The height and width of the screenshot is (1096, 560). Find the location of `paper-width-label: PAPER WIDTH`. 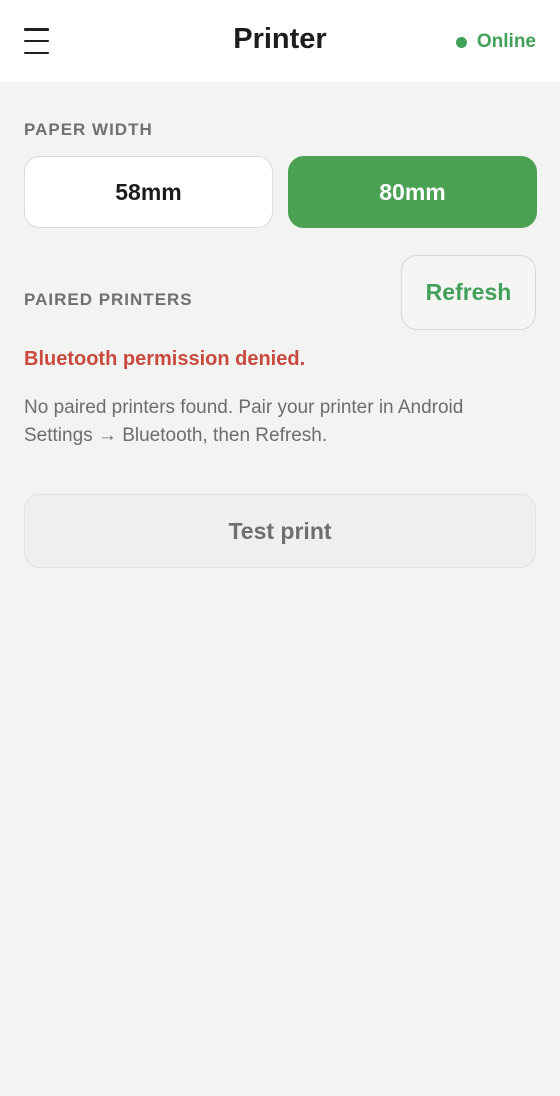

paper-width-label: PAPER WIDTH is located at coordinates (88, 129).